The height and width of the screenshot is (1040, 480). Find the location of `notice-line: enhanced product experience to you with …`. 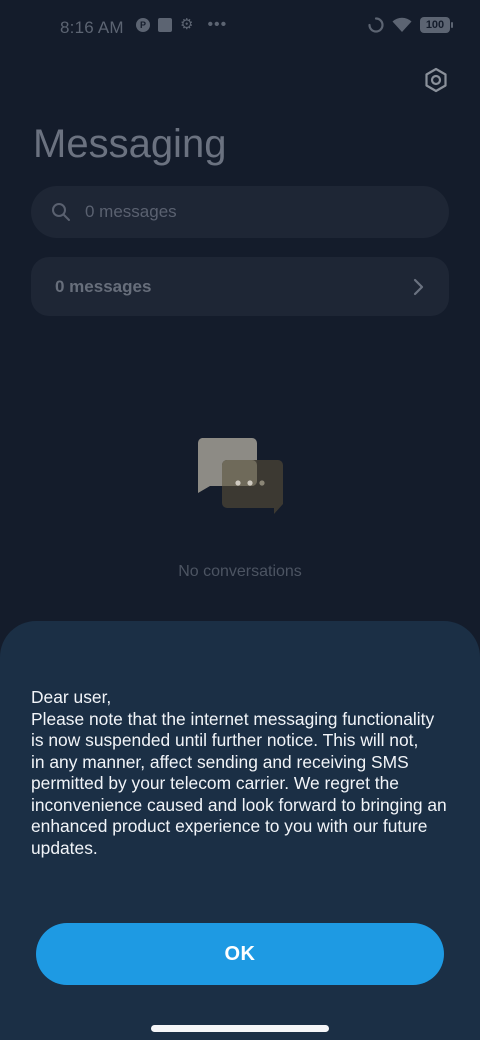

notice-line: enhanced product experience to you with … is located at coordinates (229, 826).